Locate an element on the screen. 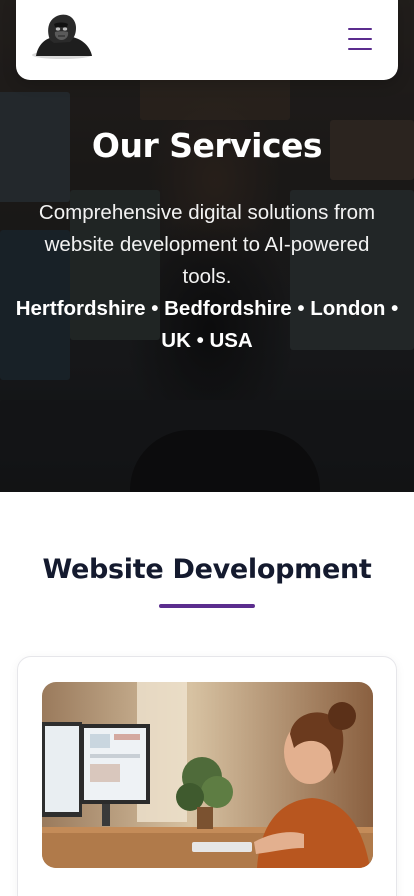  top-navbar is located at coordinates (207, 40).